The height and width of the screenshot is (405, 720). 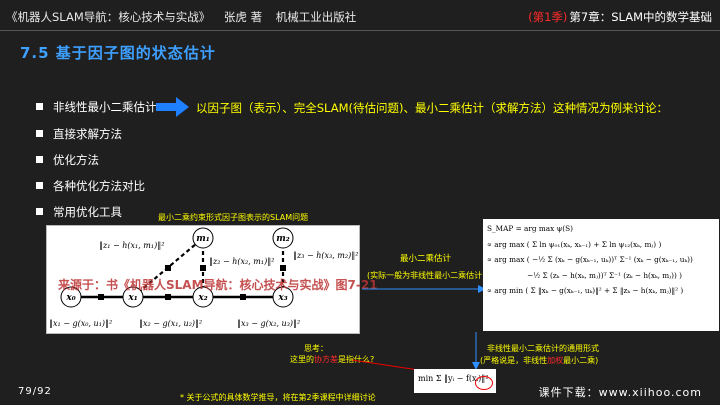 What do you see at coordinates (268, 323) in the screenshot?
I see `odom-label-o3: ‖x₃ − g(x₂, u₃)‖²` at bounding box center [268, 323].